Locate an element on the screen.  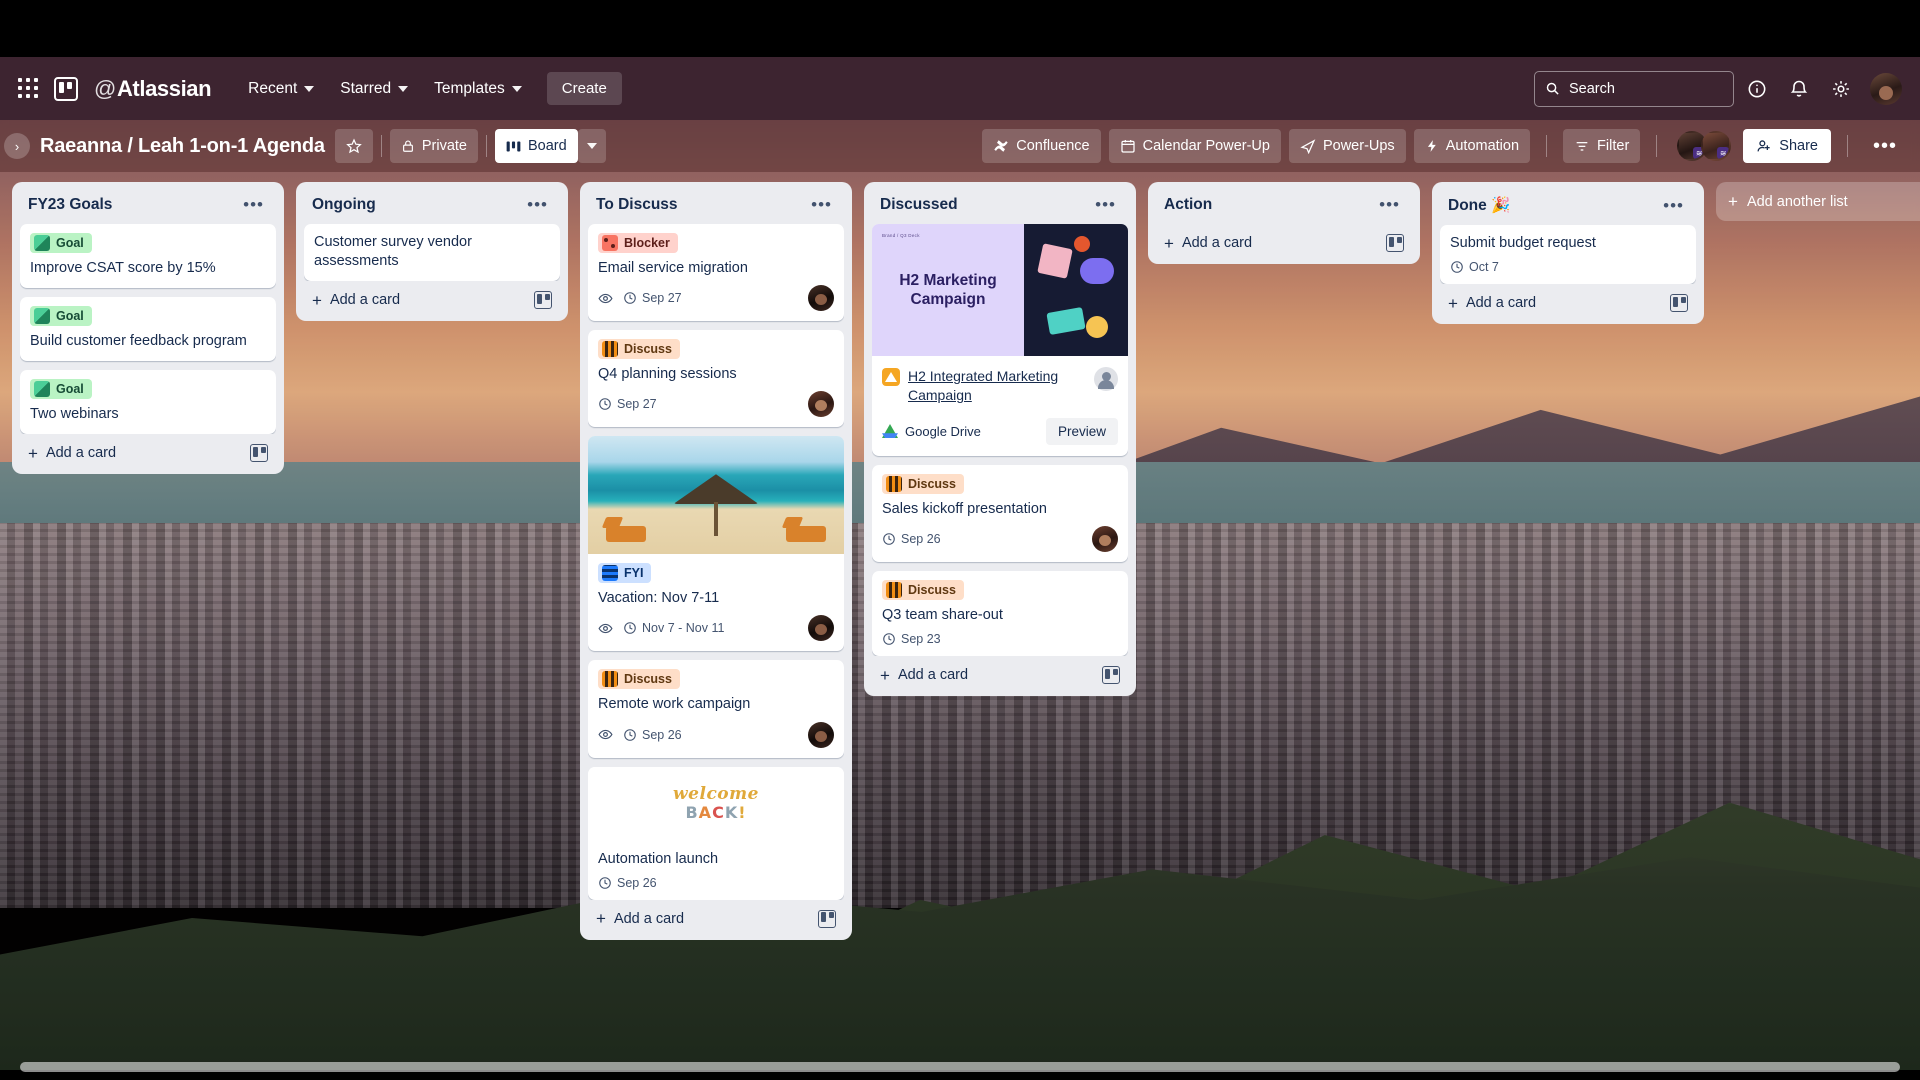
list-title: Discussed is located at coordinates (919, 205).